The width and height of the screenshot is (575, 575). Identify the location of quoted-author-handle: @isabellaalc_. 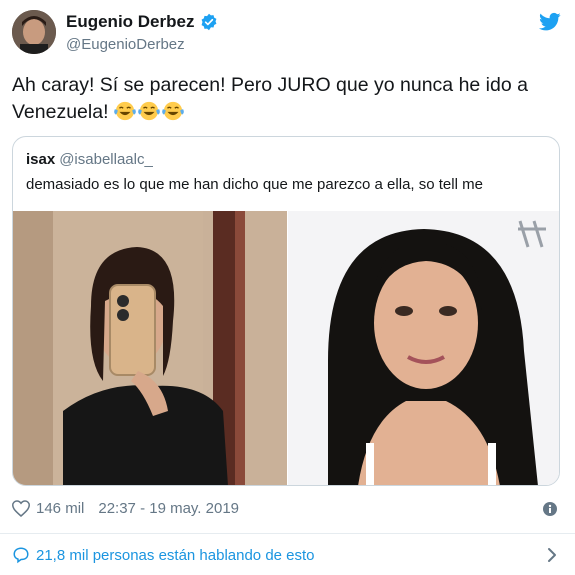
(106, 159).